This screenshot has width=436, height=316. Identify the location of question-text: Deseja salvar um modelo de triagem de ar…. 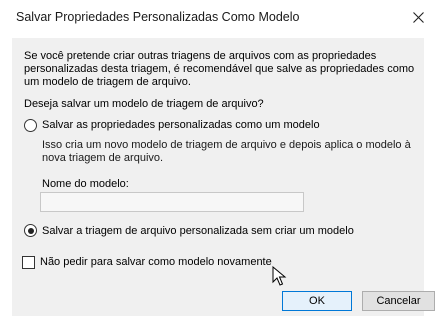
(144, 104).